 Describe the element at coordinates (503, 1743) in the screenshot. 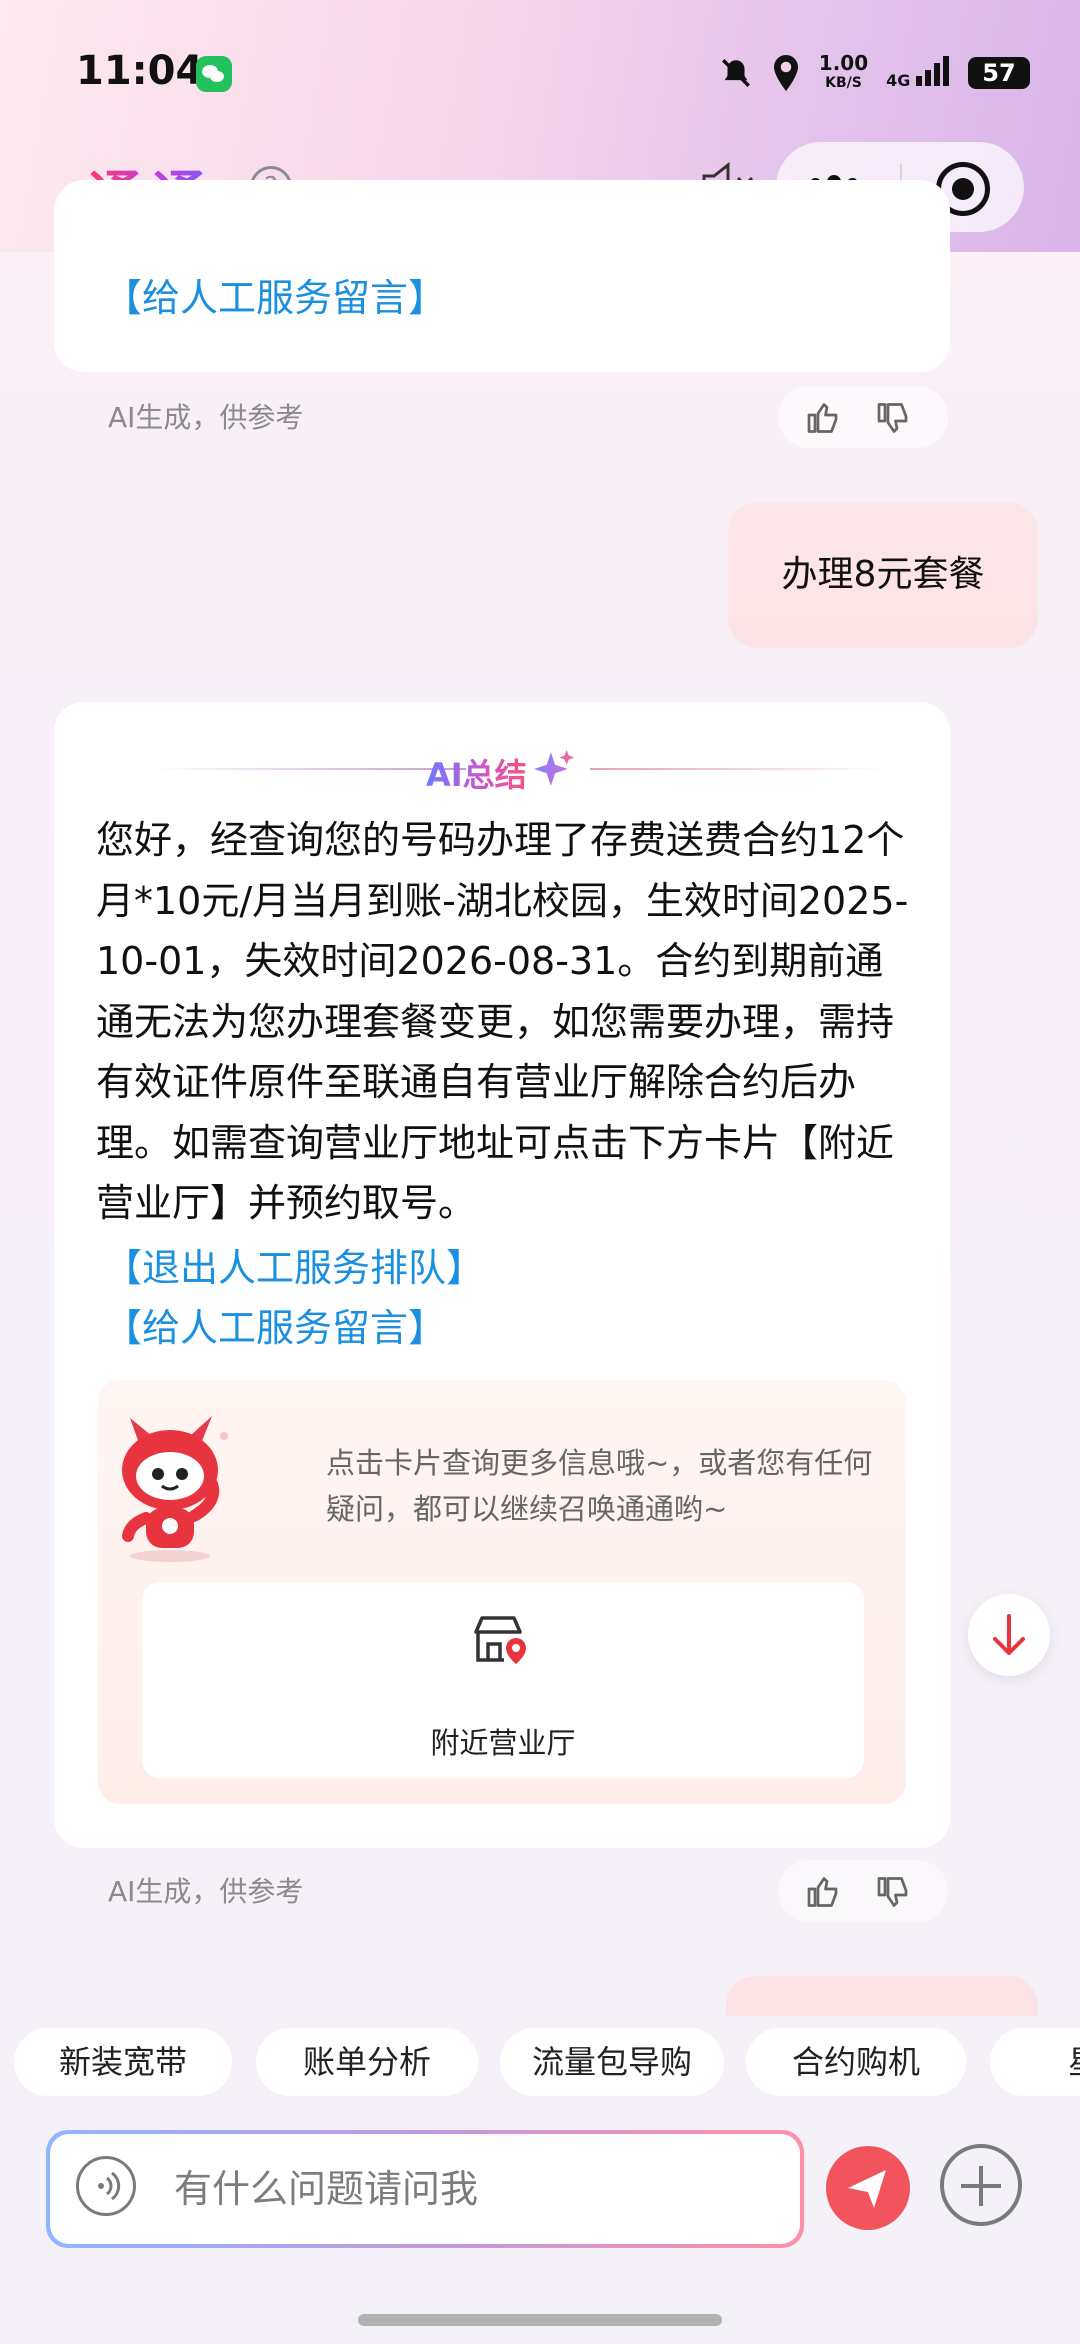

I see `nearby-store-label: 附近营业厅` at that location.